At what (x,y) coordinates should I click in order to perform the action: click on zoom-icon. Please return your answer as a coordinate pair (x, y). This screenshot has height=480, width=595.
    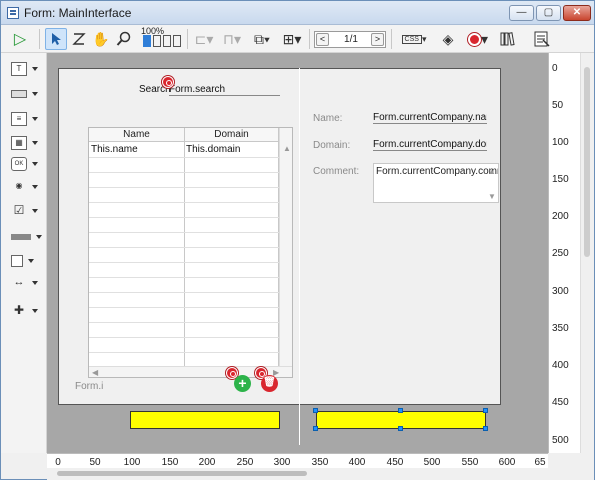
    Looking at the image, I should click on (124, 39).